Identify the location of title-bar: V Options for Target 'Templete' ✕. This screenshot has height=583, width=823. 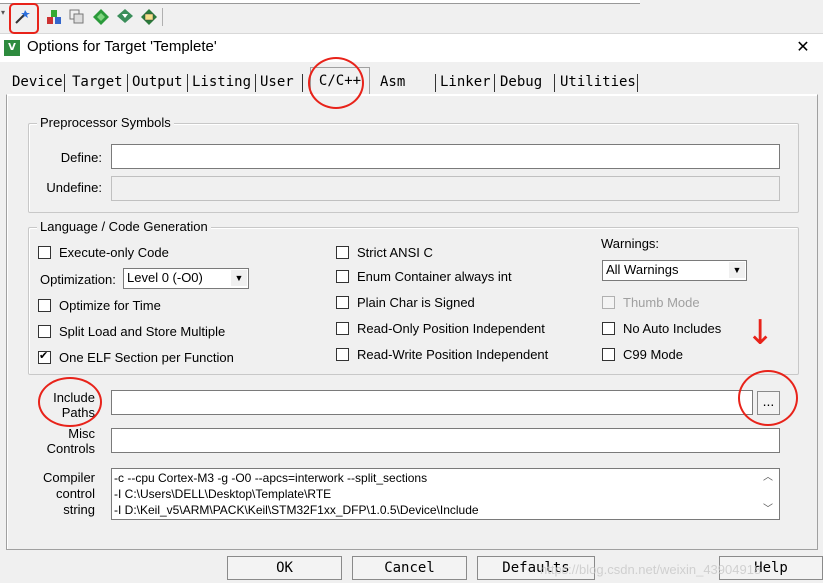
(411, 48).